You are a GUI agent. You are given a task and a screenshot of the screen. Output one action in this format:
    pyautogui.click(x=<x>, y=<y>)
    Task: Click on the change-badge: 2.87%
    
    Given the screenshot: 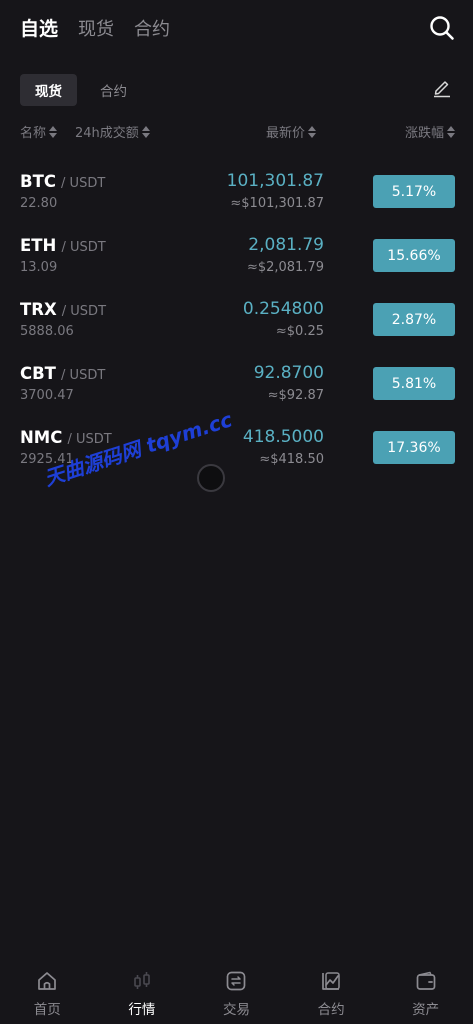 What is the action you would take?
    pyautogui.click(x=414, y=319)
    